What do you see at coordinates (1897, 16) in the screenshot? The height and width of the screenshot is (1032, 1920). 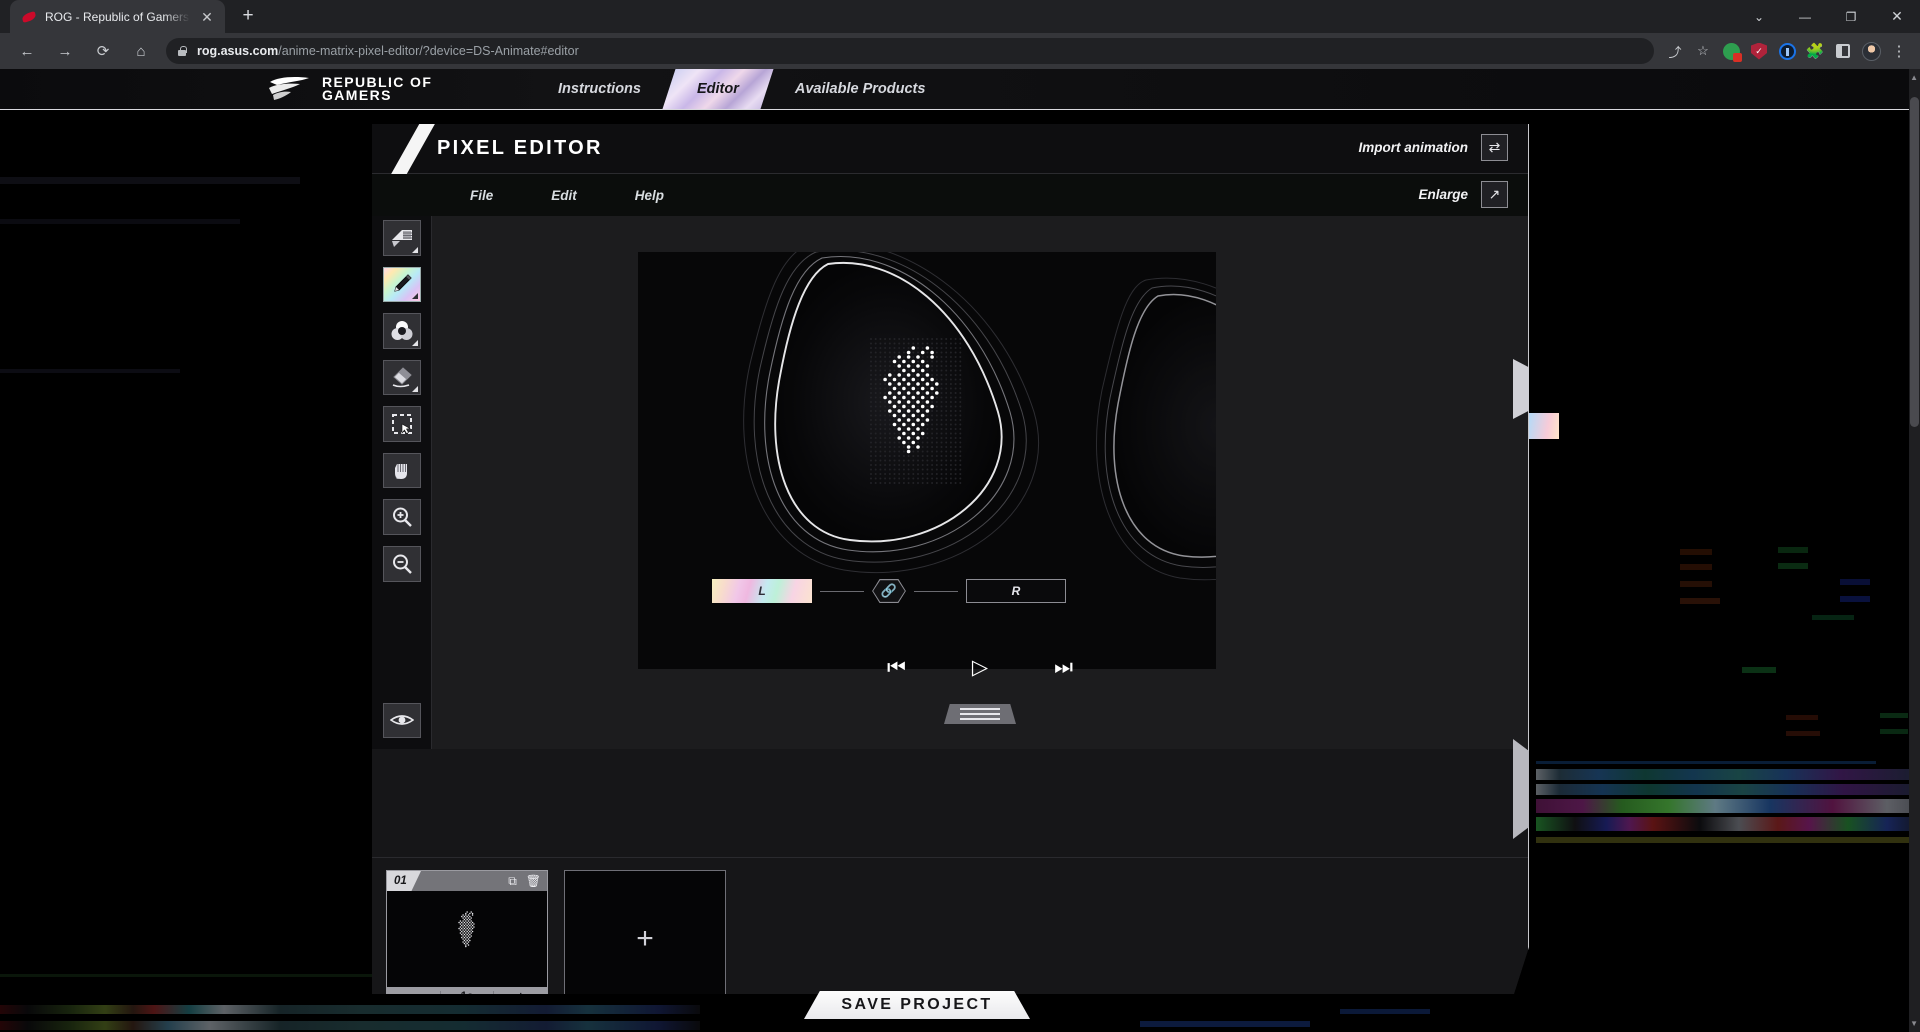 I see `close-window-button: ✕` at bounding box center [1897, 16].